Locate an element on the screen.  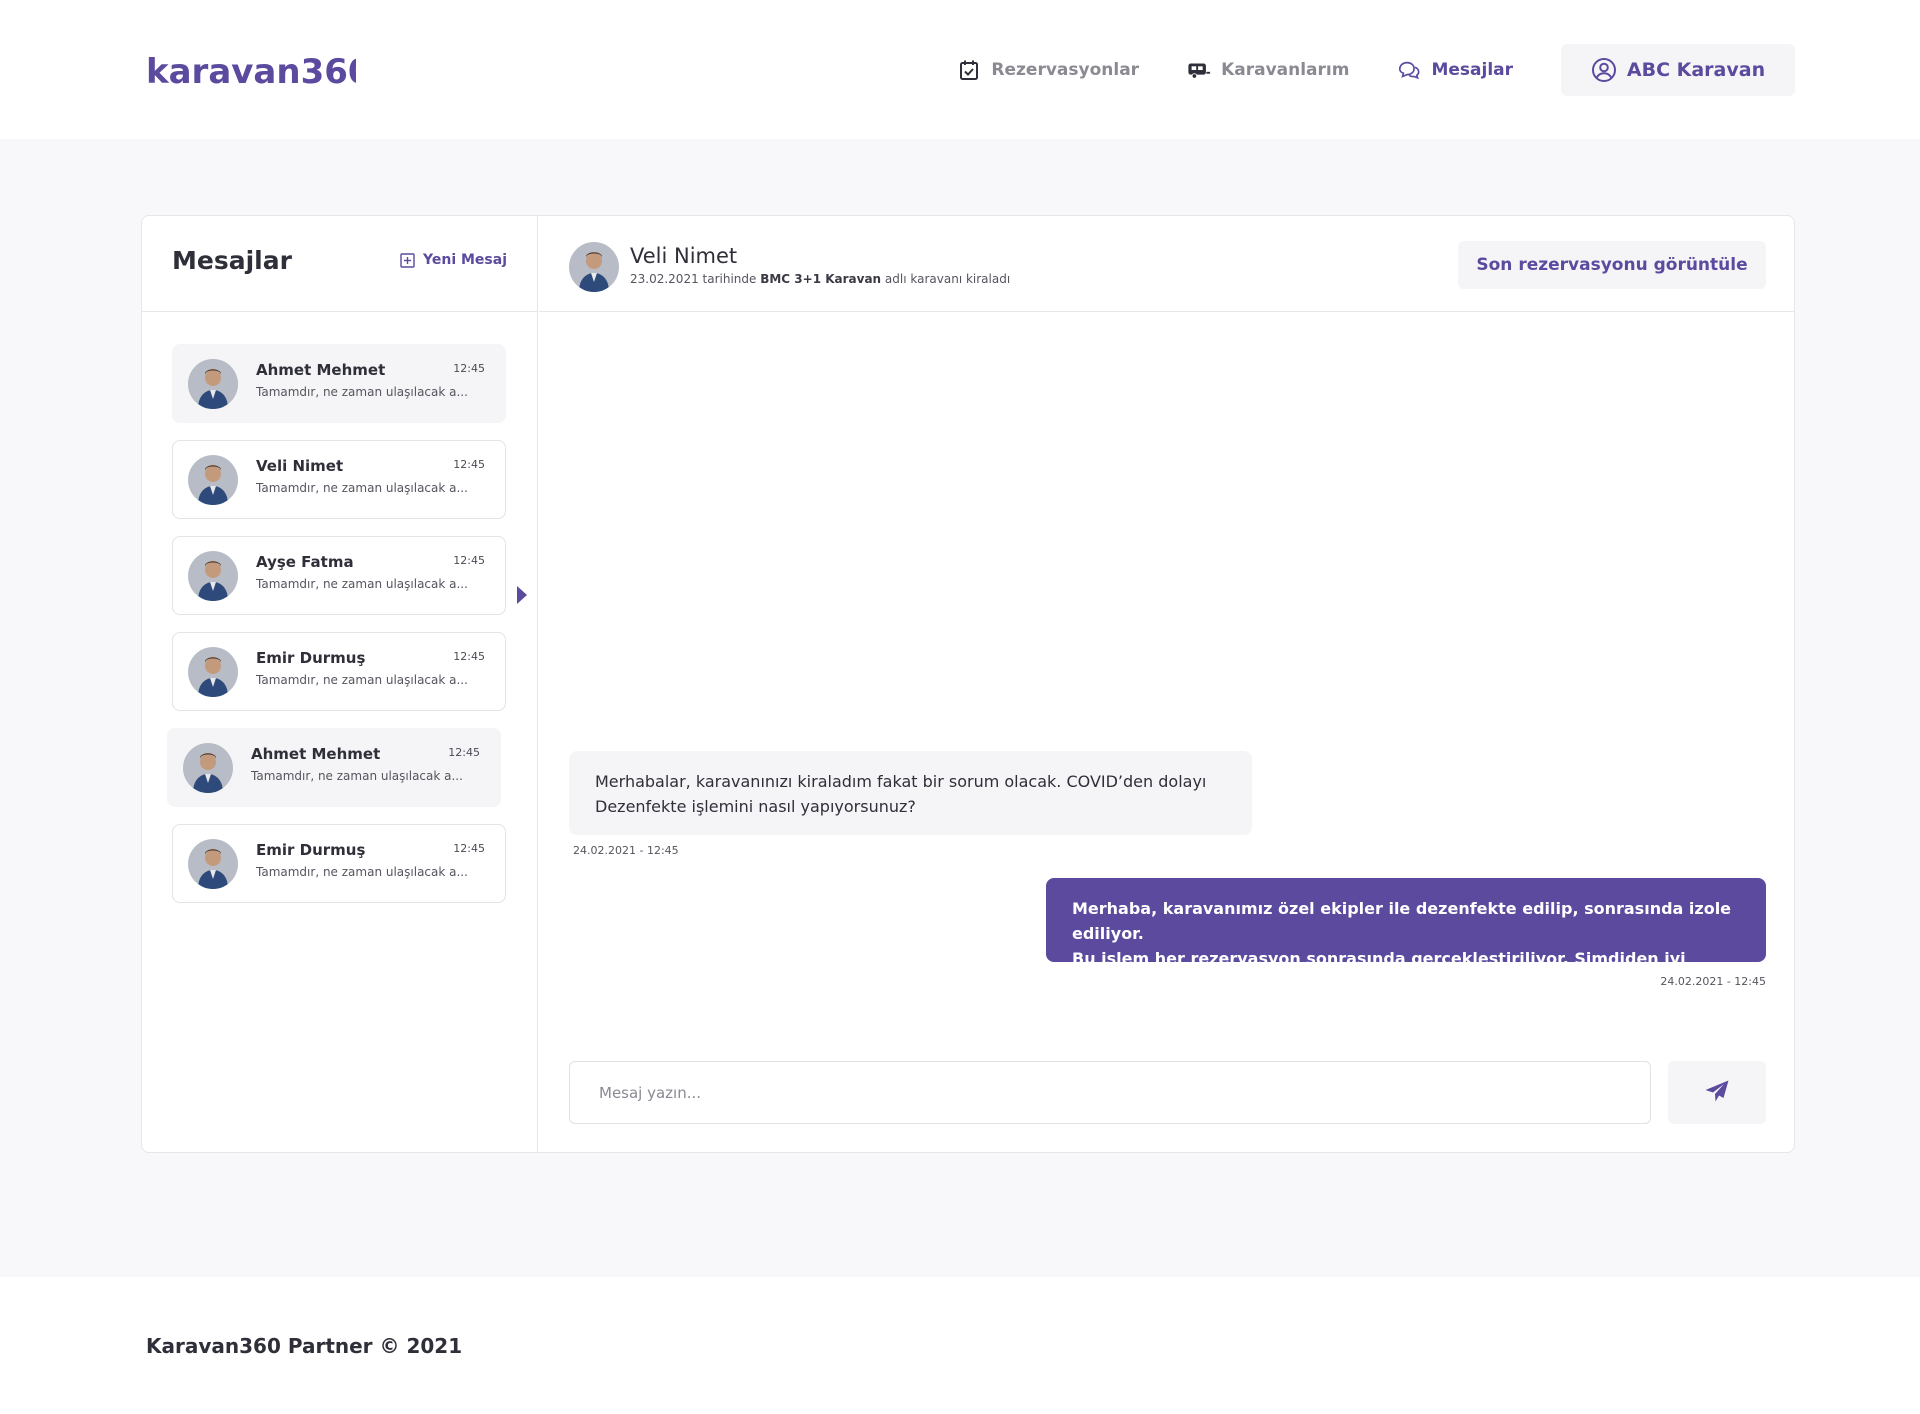
nav-messages: Mesajlar is located at coordinates (1455, 70).